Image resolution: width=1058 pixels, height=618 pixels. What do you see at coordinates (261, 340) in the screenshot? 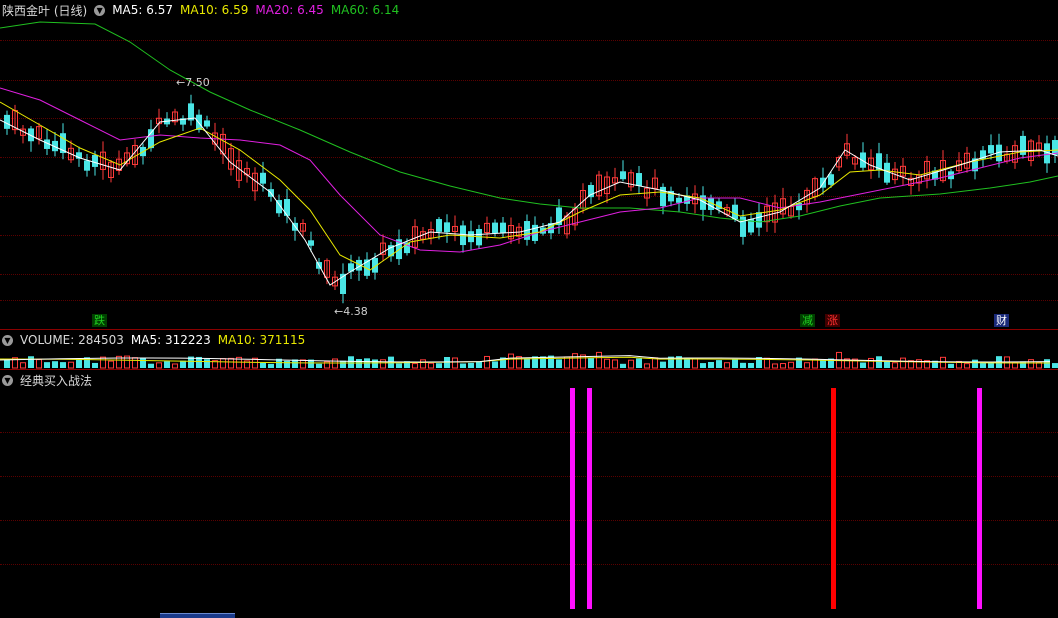
I see `volume-ma10-label: MA10: 371115` at bounding box center [261, 340].